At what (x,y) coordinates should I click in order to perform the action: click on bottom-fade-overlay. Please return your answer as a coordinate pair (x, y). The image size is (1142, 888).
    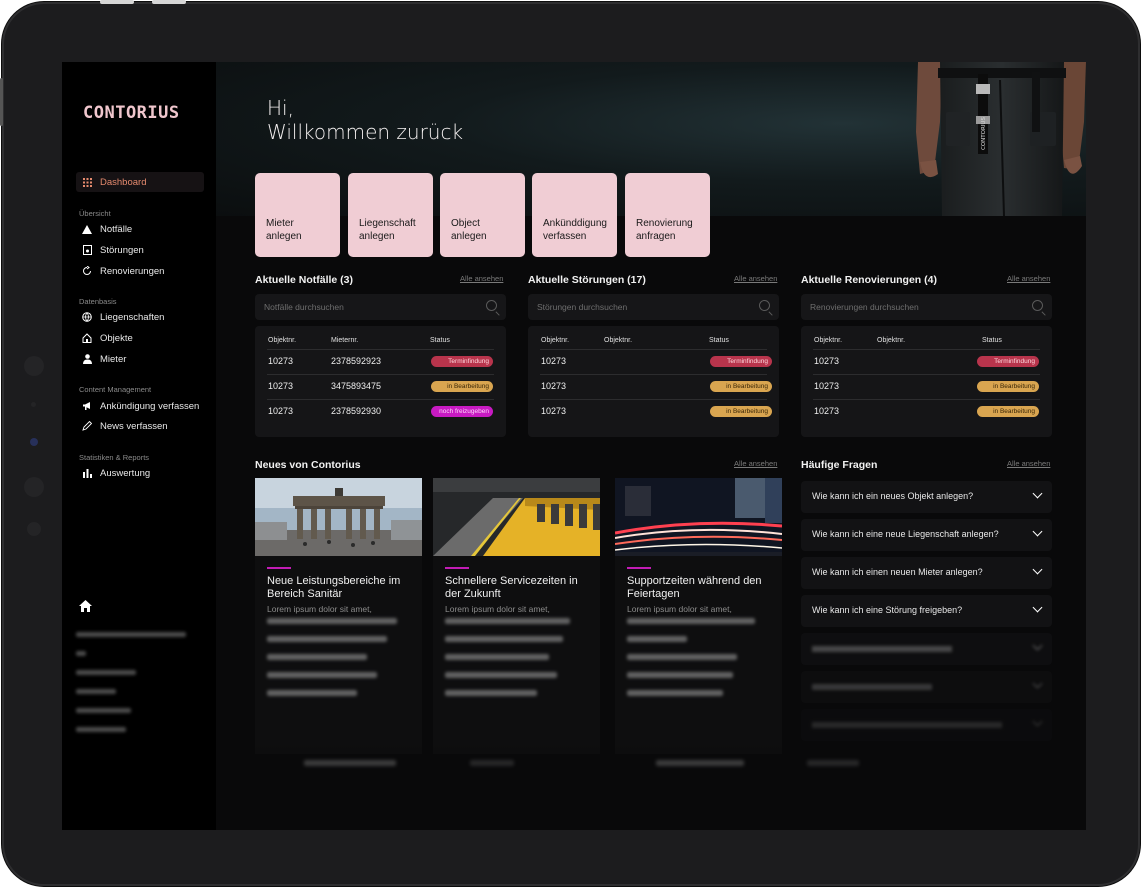
    Looking at the image, I should click on (651, 786).